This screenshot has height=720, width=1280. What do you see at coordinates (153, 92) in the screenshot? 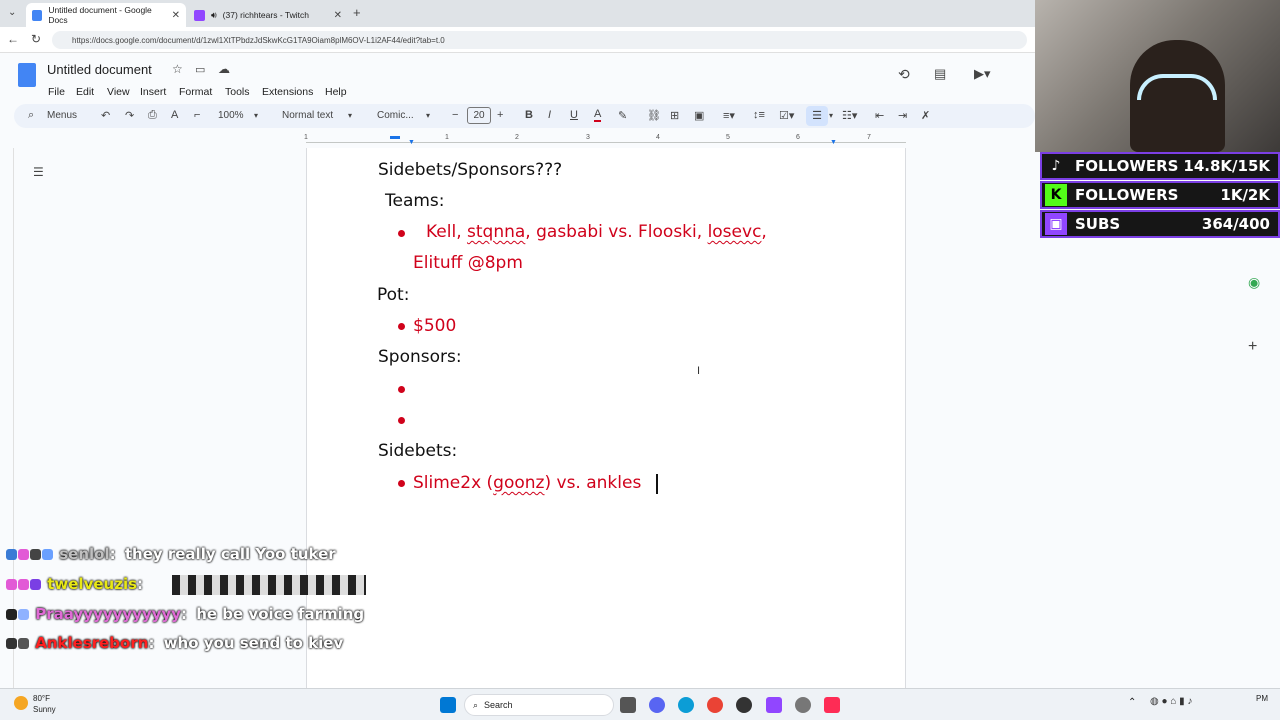
I see `menu-insert: Insert` at bounding box center [153, 92].